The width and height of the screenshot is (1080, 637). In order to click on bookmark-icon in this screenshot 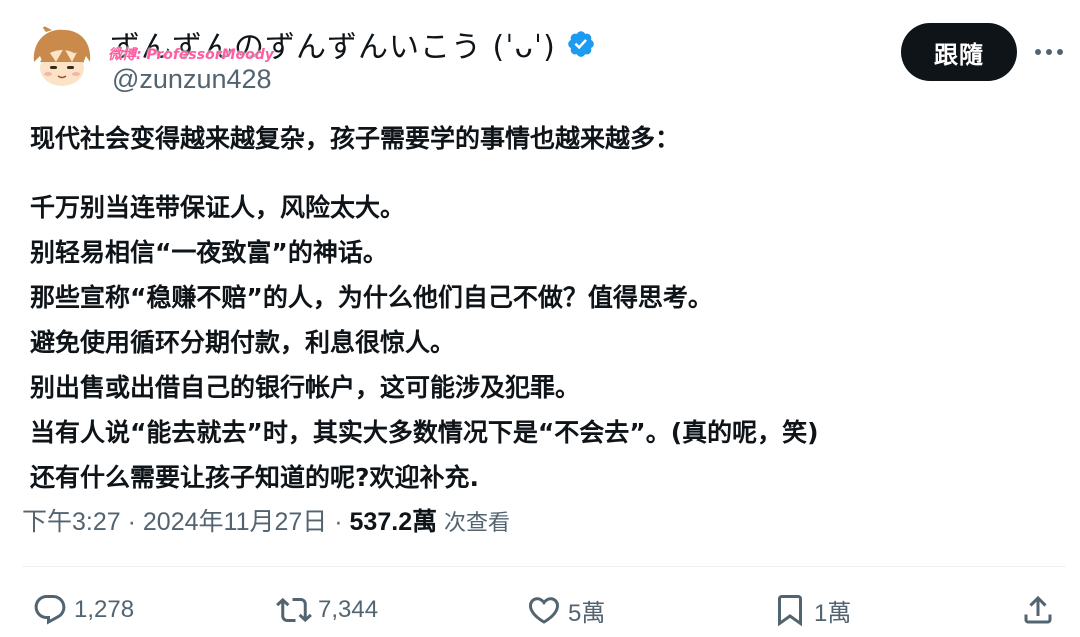, I will do `click(790, 611)`.